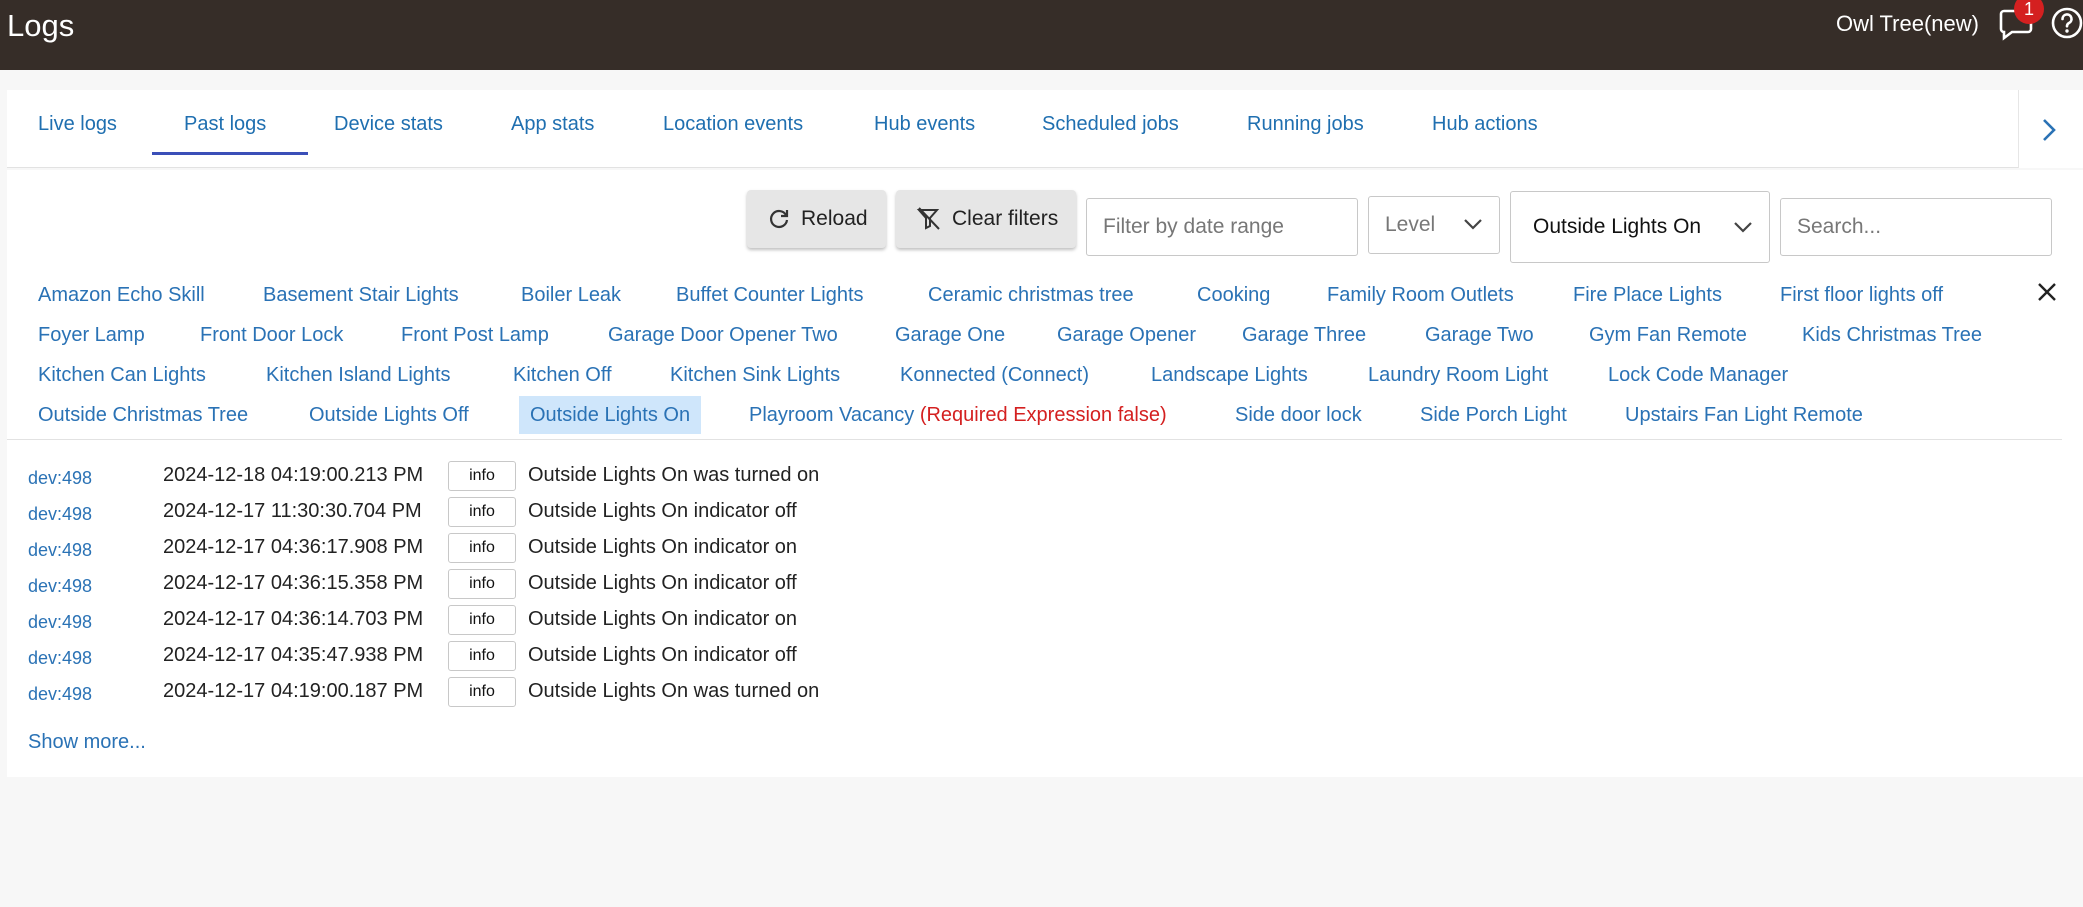  Describe the element at coordinates (571, 295) in the screenshot. I see `filter-chip: Boiler Leak` at that location.